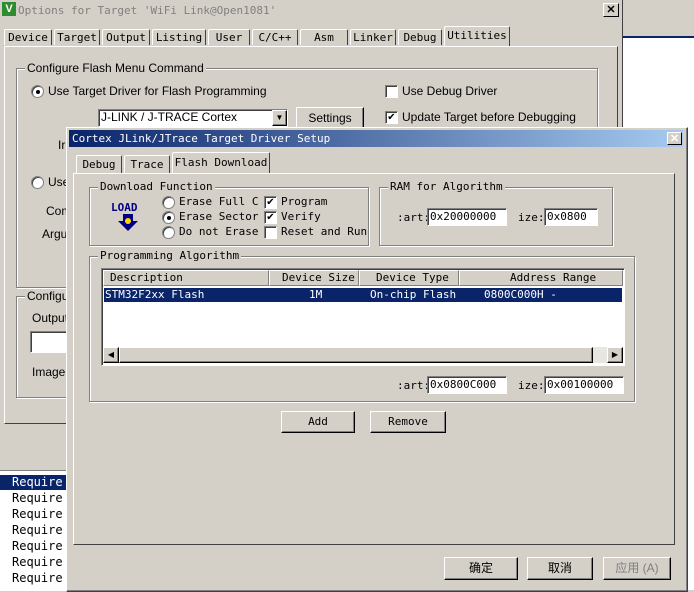  I want to click on ram-algorithm-label: RAM for Algorithm, so click(446, 186).